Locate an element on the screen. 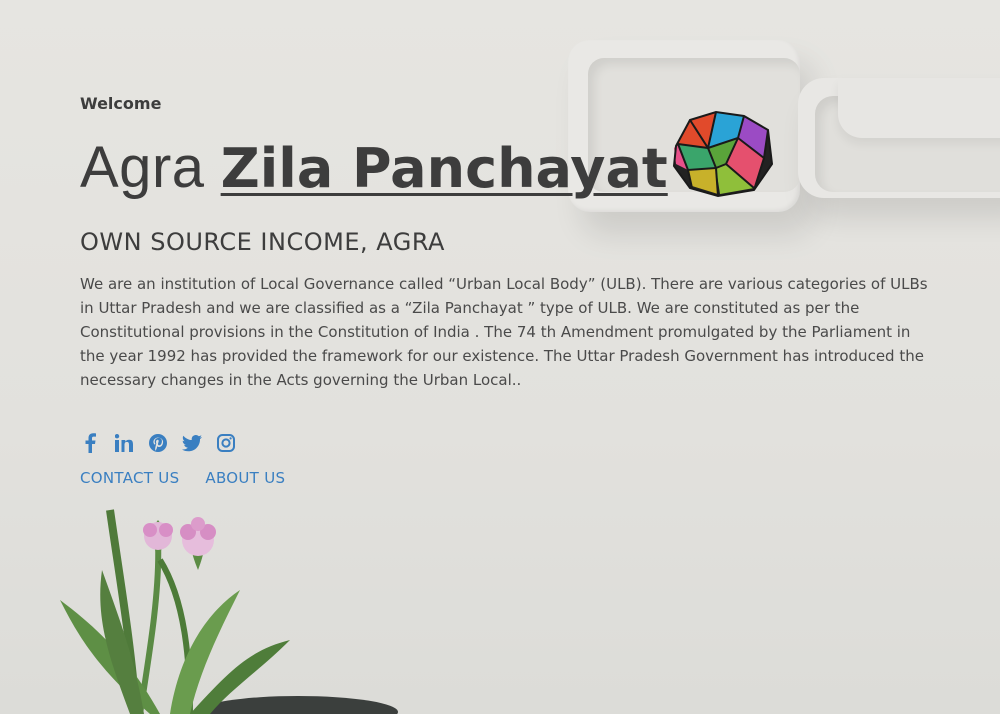 This screenshot has width=1000, height=714. social-links is located at coordinates (158, 443).